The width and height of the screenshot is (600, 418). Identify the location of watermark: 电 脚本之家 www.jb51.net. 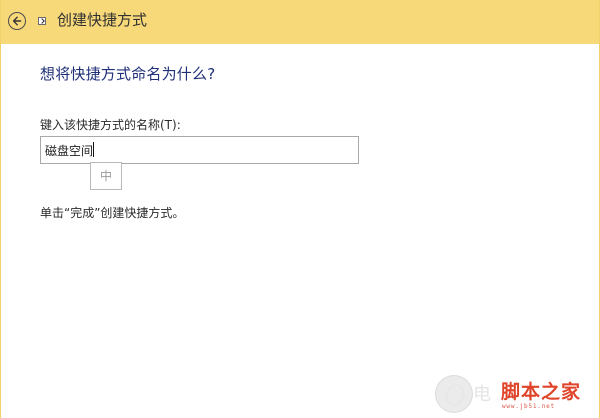
(515, 394).